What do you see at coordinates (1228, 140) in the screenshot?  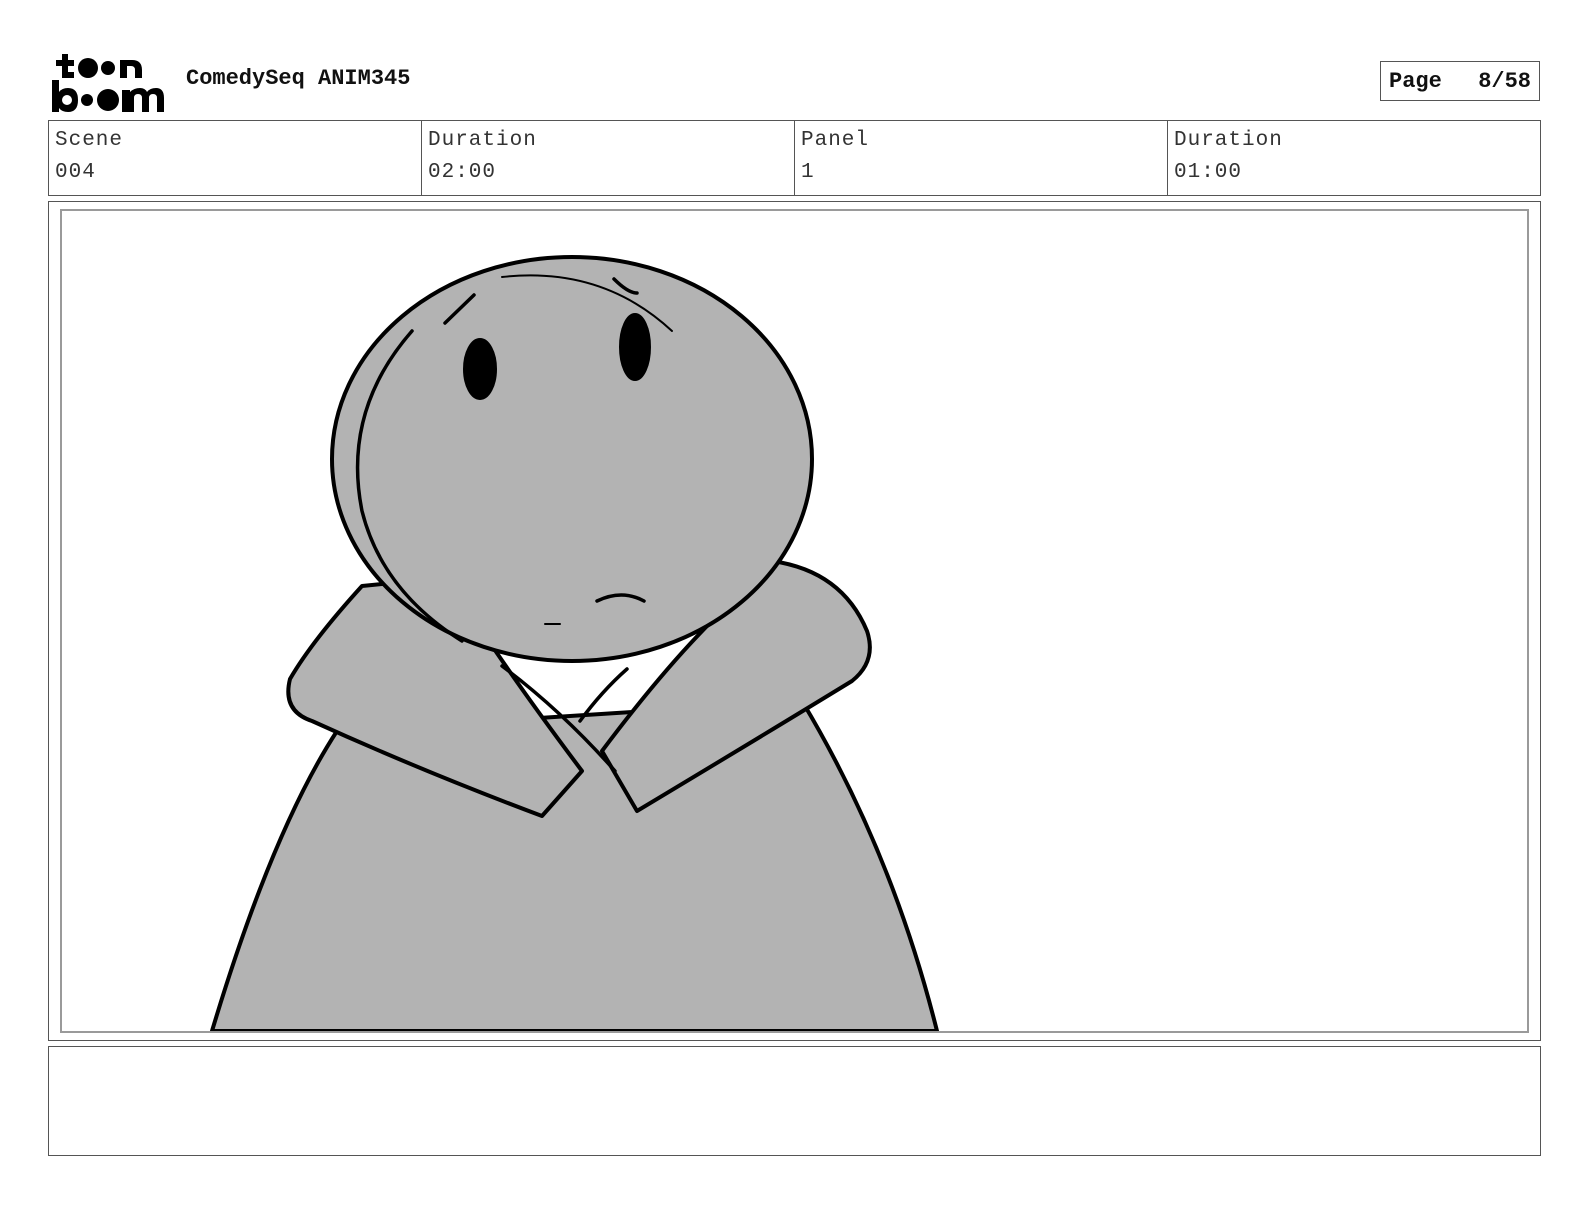 I see `panel-duration-label: Duration` at bounding box center [1228, 140].